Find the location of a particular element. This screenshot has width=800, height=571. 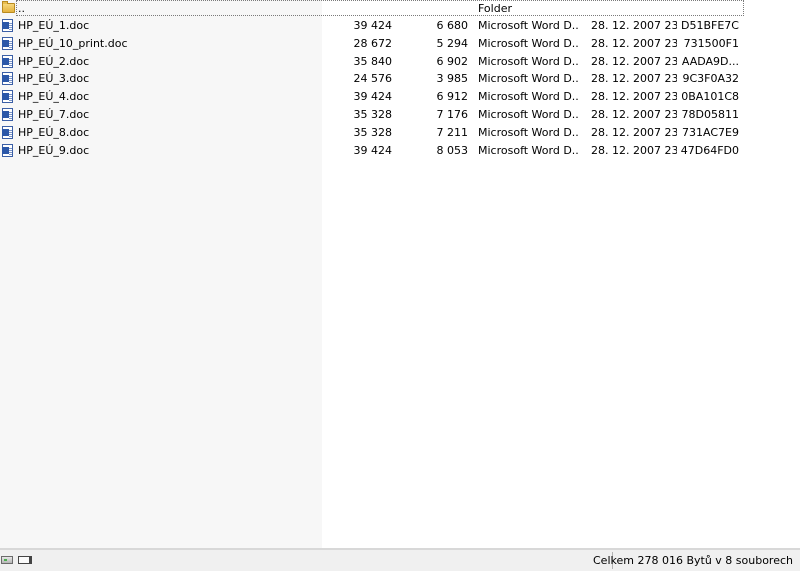

file-name: HP_EÚ_8.doc is located at coordinates (54, 132).